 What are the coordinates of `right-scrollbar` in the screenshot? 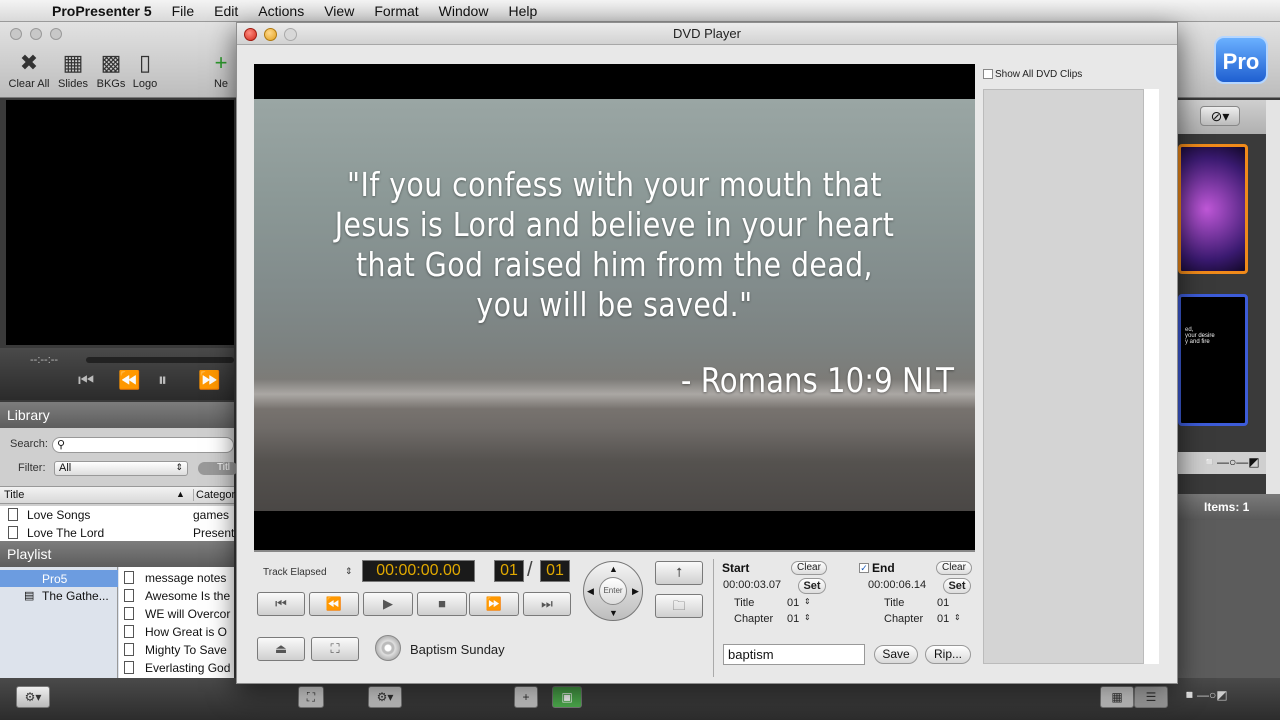 It's located at (1273, 299).